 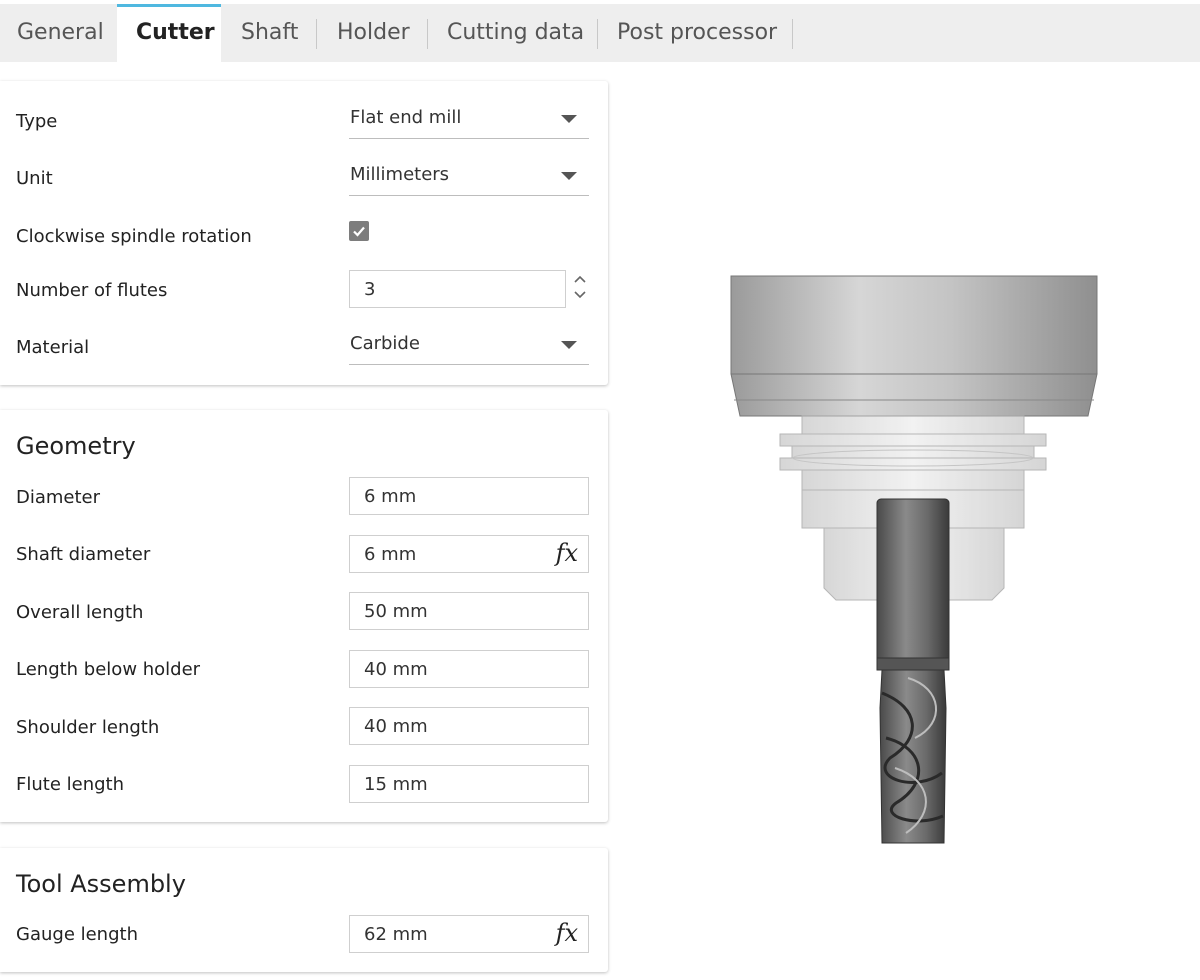 What do you see at coordinates (58, 497) in the screenshot?
I see `diameter-label: Diameter` at bounding box center [58, 497].